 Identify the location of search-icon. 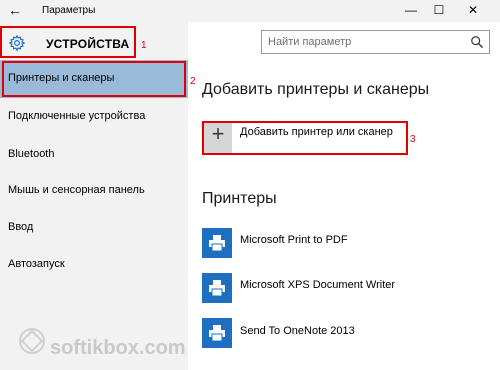
(477, 42).